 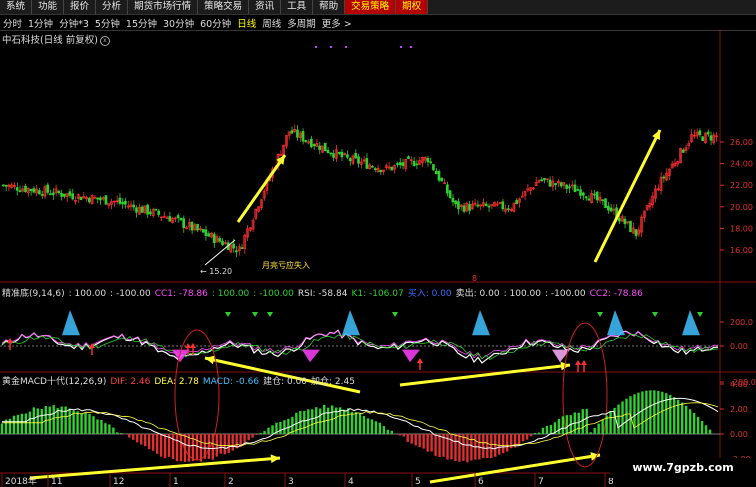 What do you see at coordinates (21, 481) in the screenshot?
I see `date-label-0: 2018年` at bounding box center [21, 481].